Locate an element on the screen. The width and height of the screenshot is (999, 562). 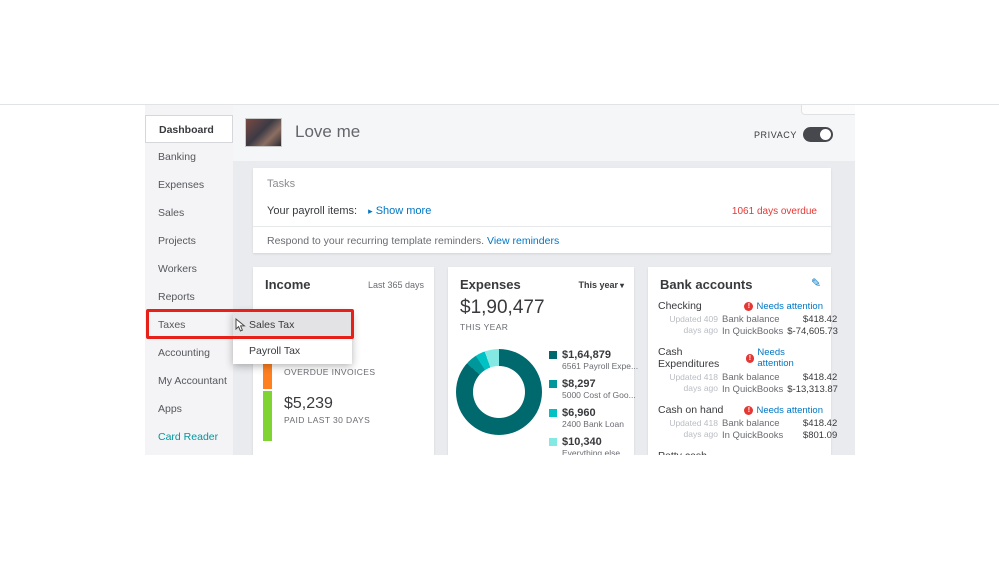
paid-label: PAID LAST 30 DAYS is located at coordinates (327, 420).